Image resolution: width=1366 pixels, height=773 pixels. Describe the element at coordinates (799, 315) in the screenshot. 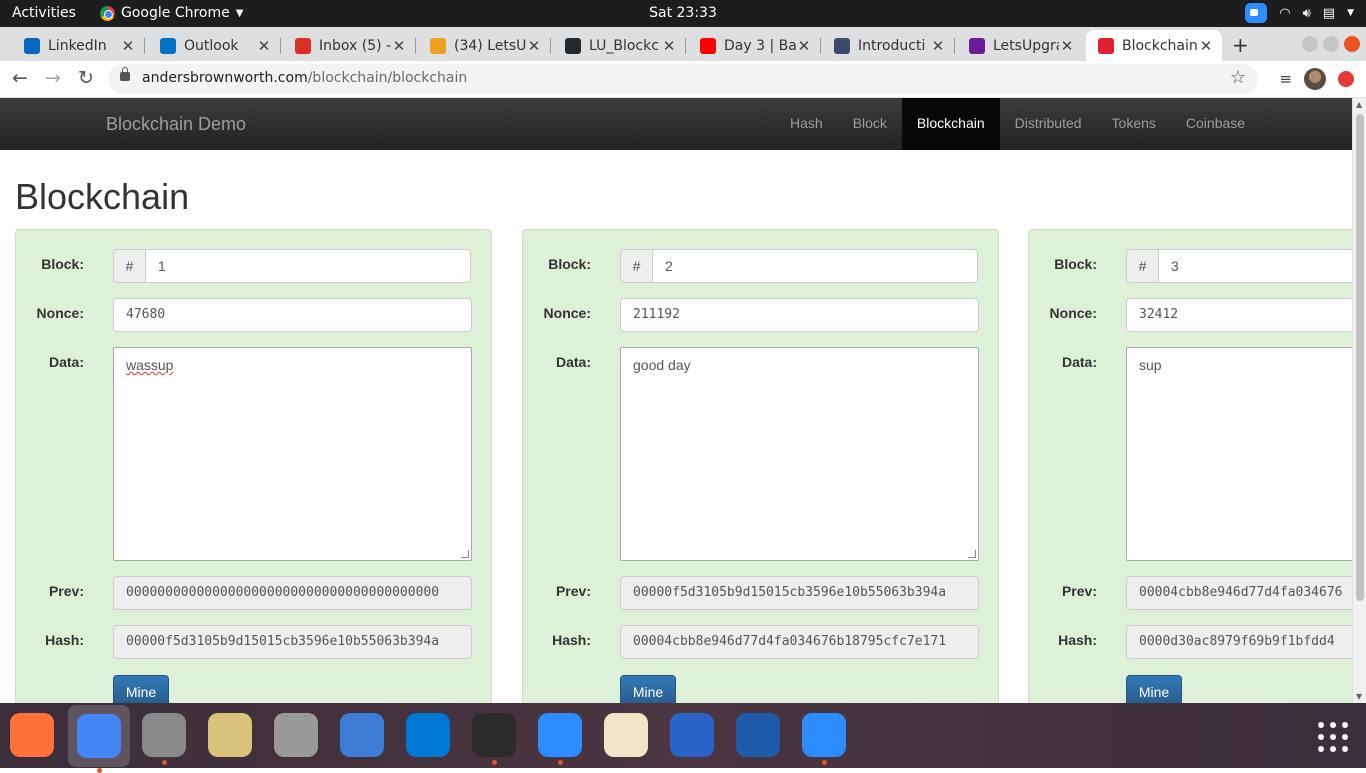

I see `nonce-input: 211192` at that location.